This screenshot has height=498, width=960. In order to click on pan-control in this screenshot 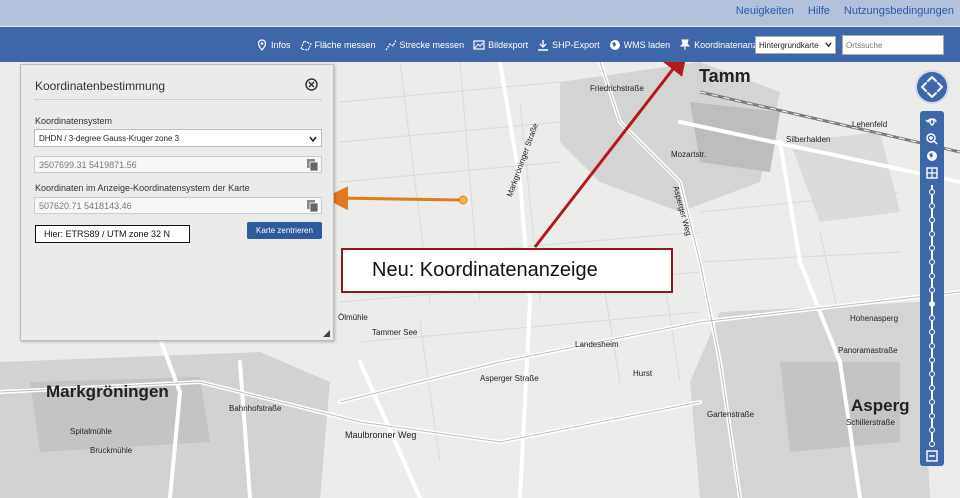, I will do `click(932, 87)`.